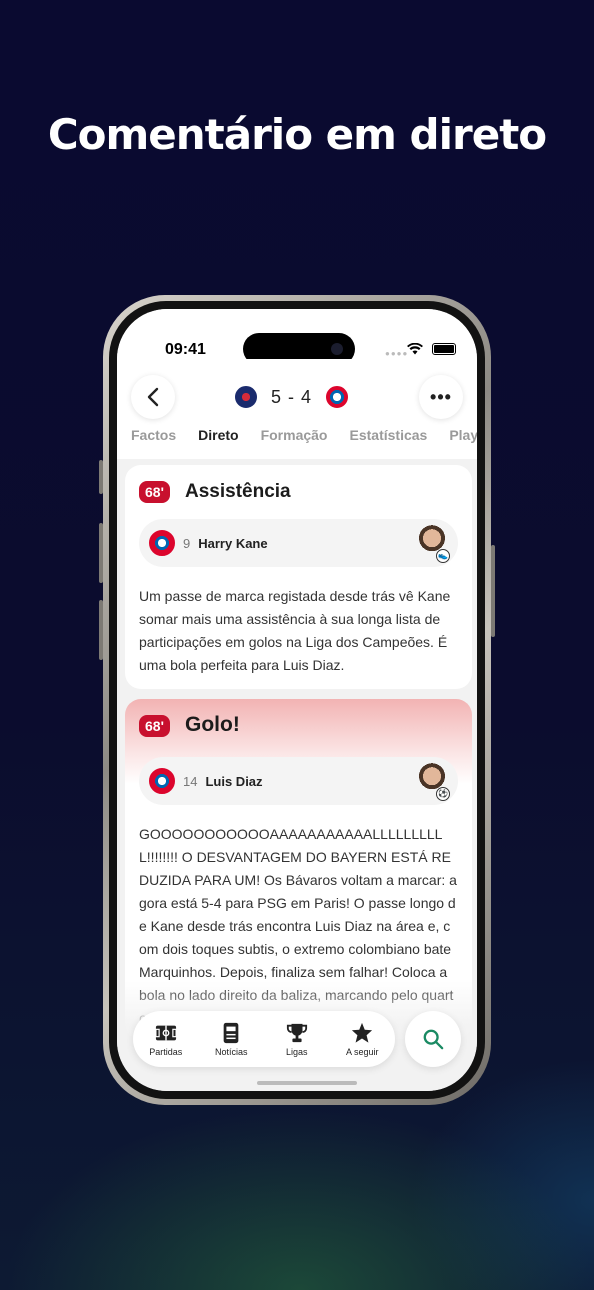 Image resolution: width=594 pixels, height=1290 pixels. I want to click on nav-matches: Partidas, so click(166, 1039).